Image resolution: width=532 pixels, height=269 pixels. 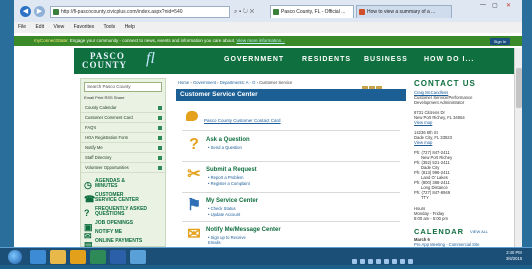 What do you see at coordinates (110, 214) in the screenshot?
I see `quick-link-label: QUESTIONS` at bounding box center [110, 214].